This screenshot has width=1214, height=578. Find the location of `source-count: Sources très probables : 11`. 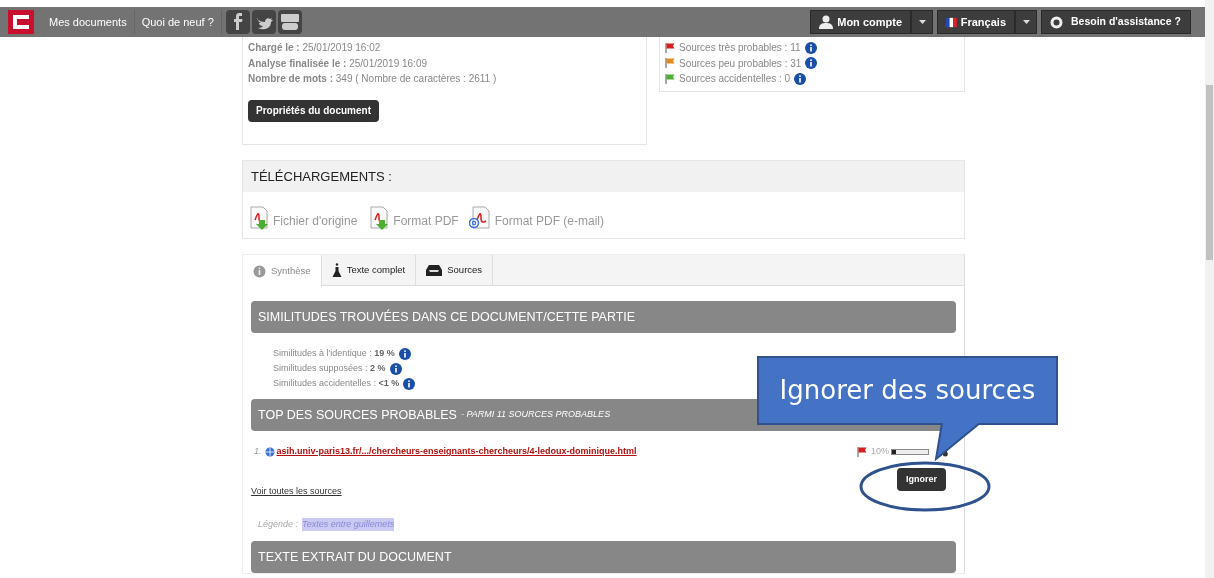

source-count: Sources très probables : 11 is located at coordinates (740, 48).